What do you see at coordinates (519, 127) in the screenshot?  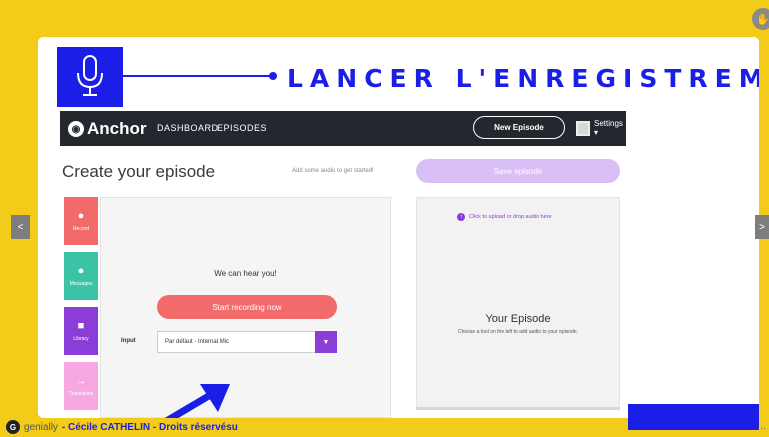 I see `new-episode-button: New Episode` at bounding box center [519, 127].